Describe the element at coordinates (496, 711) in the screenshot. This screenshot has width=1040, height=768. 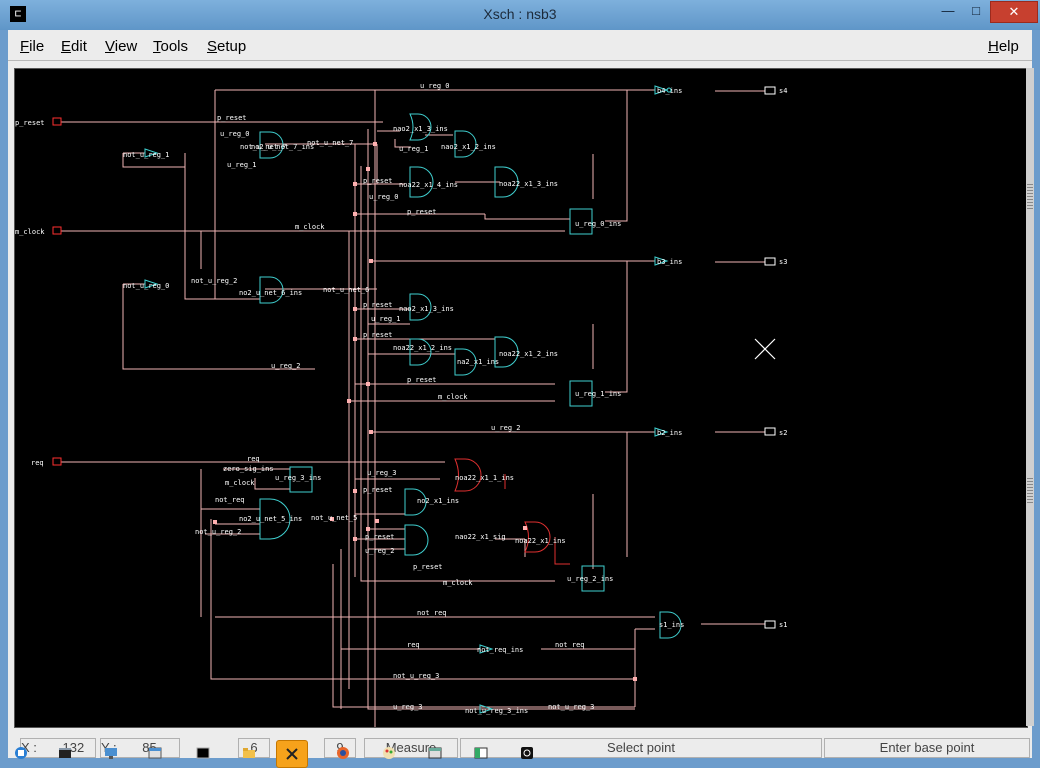
I see `svg-text: not_u_reg_3_ins` at that location.